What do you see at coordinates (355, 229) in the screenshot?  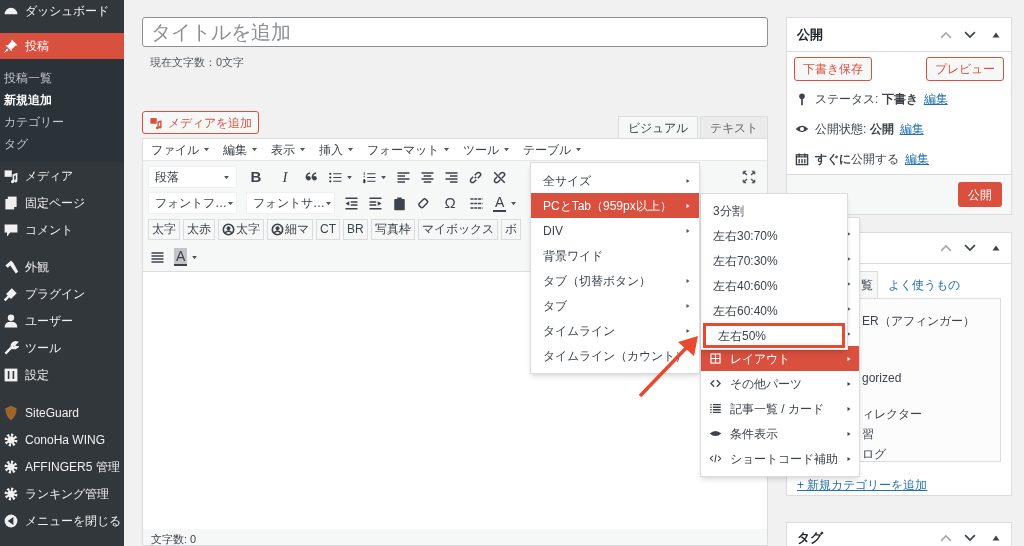 I see `quicktag-button: BR` at bounding box center [355, 229].